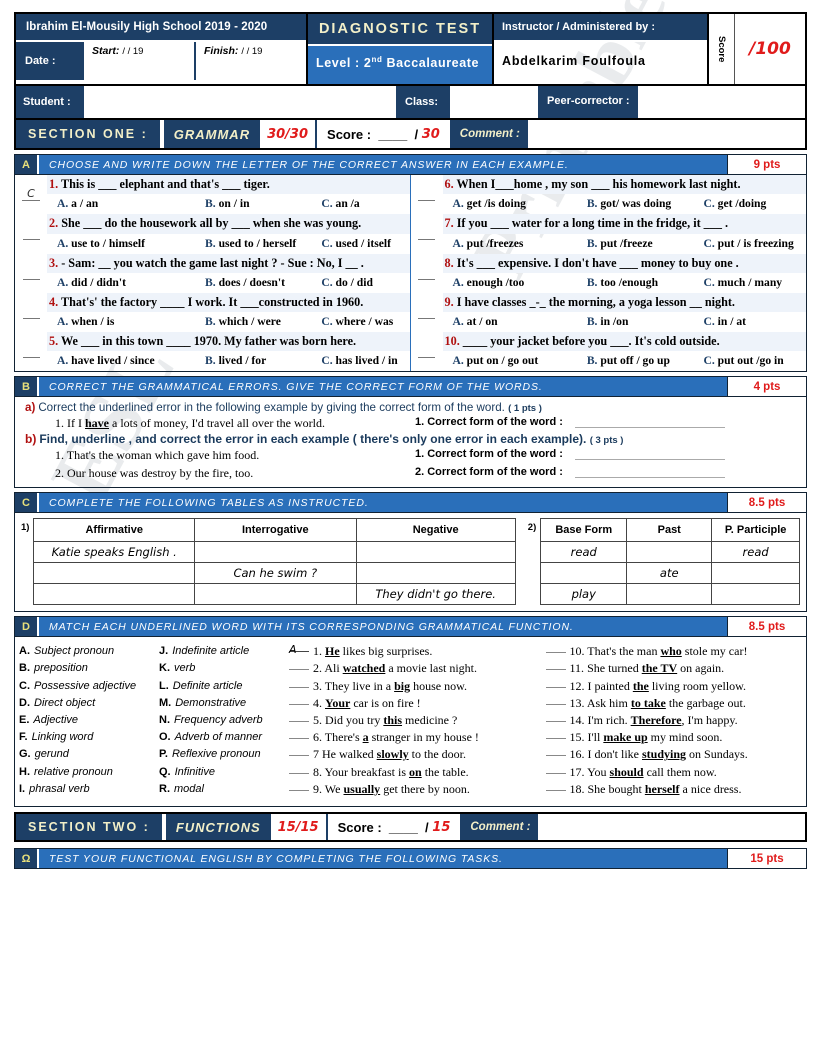 This screenshot has width=821, height=1062. What do you see at coordinates (721, 102) in the screenshot?
I see `peer-corrector-input` at bounding box center [721, 102].